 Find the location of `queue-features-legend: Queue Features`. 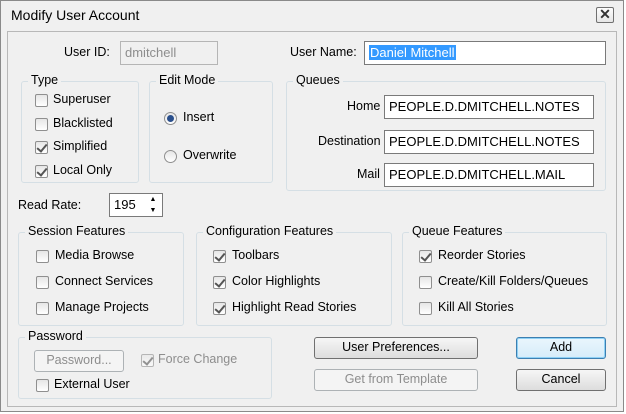

queue-features-legend: Queue Features is located at coordinates (457, 231).